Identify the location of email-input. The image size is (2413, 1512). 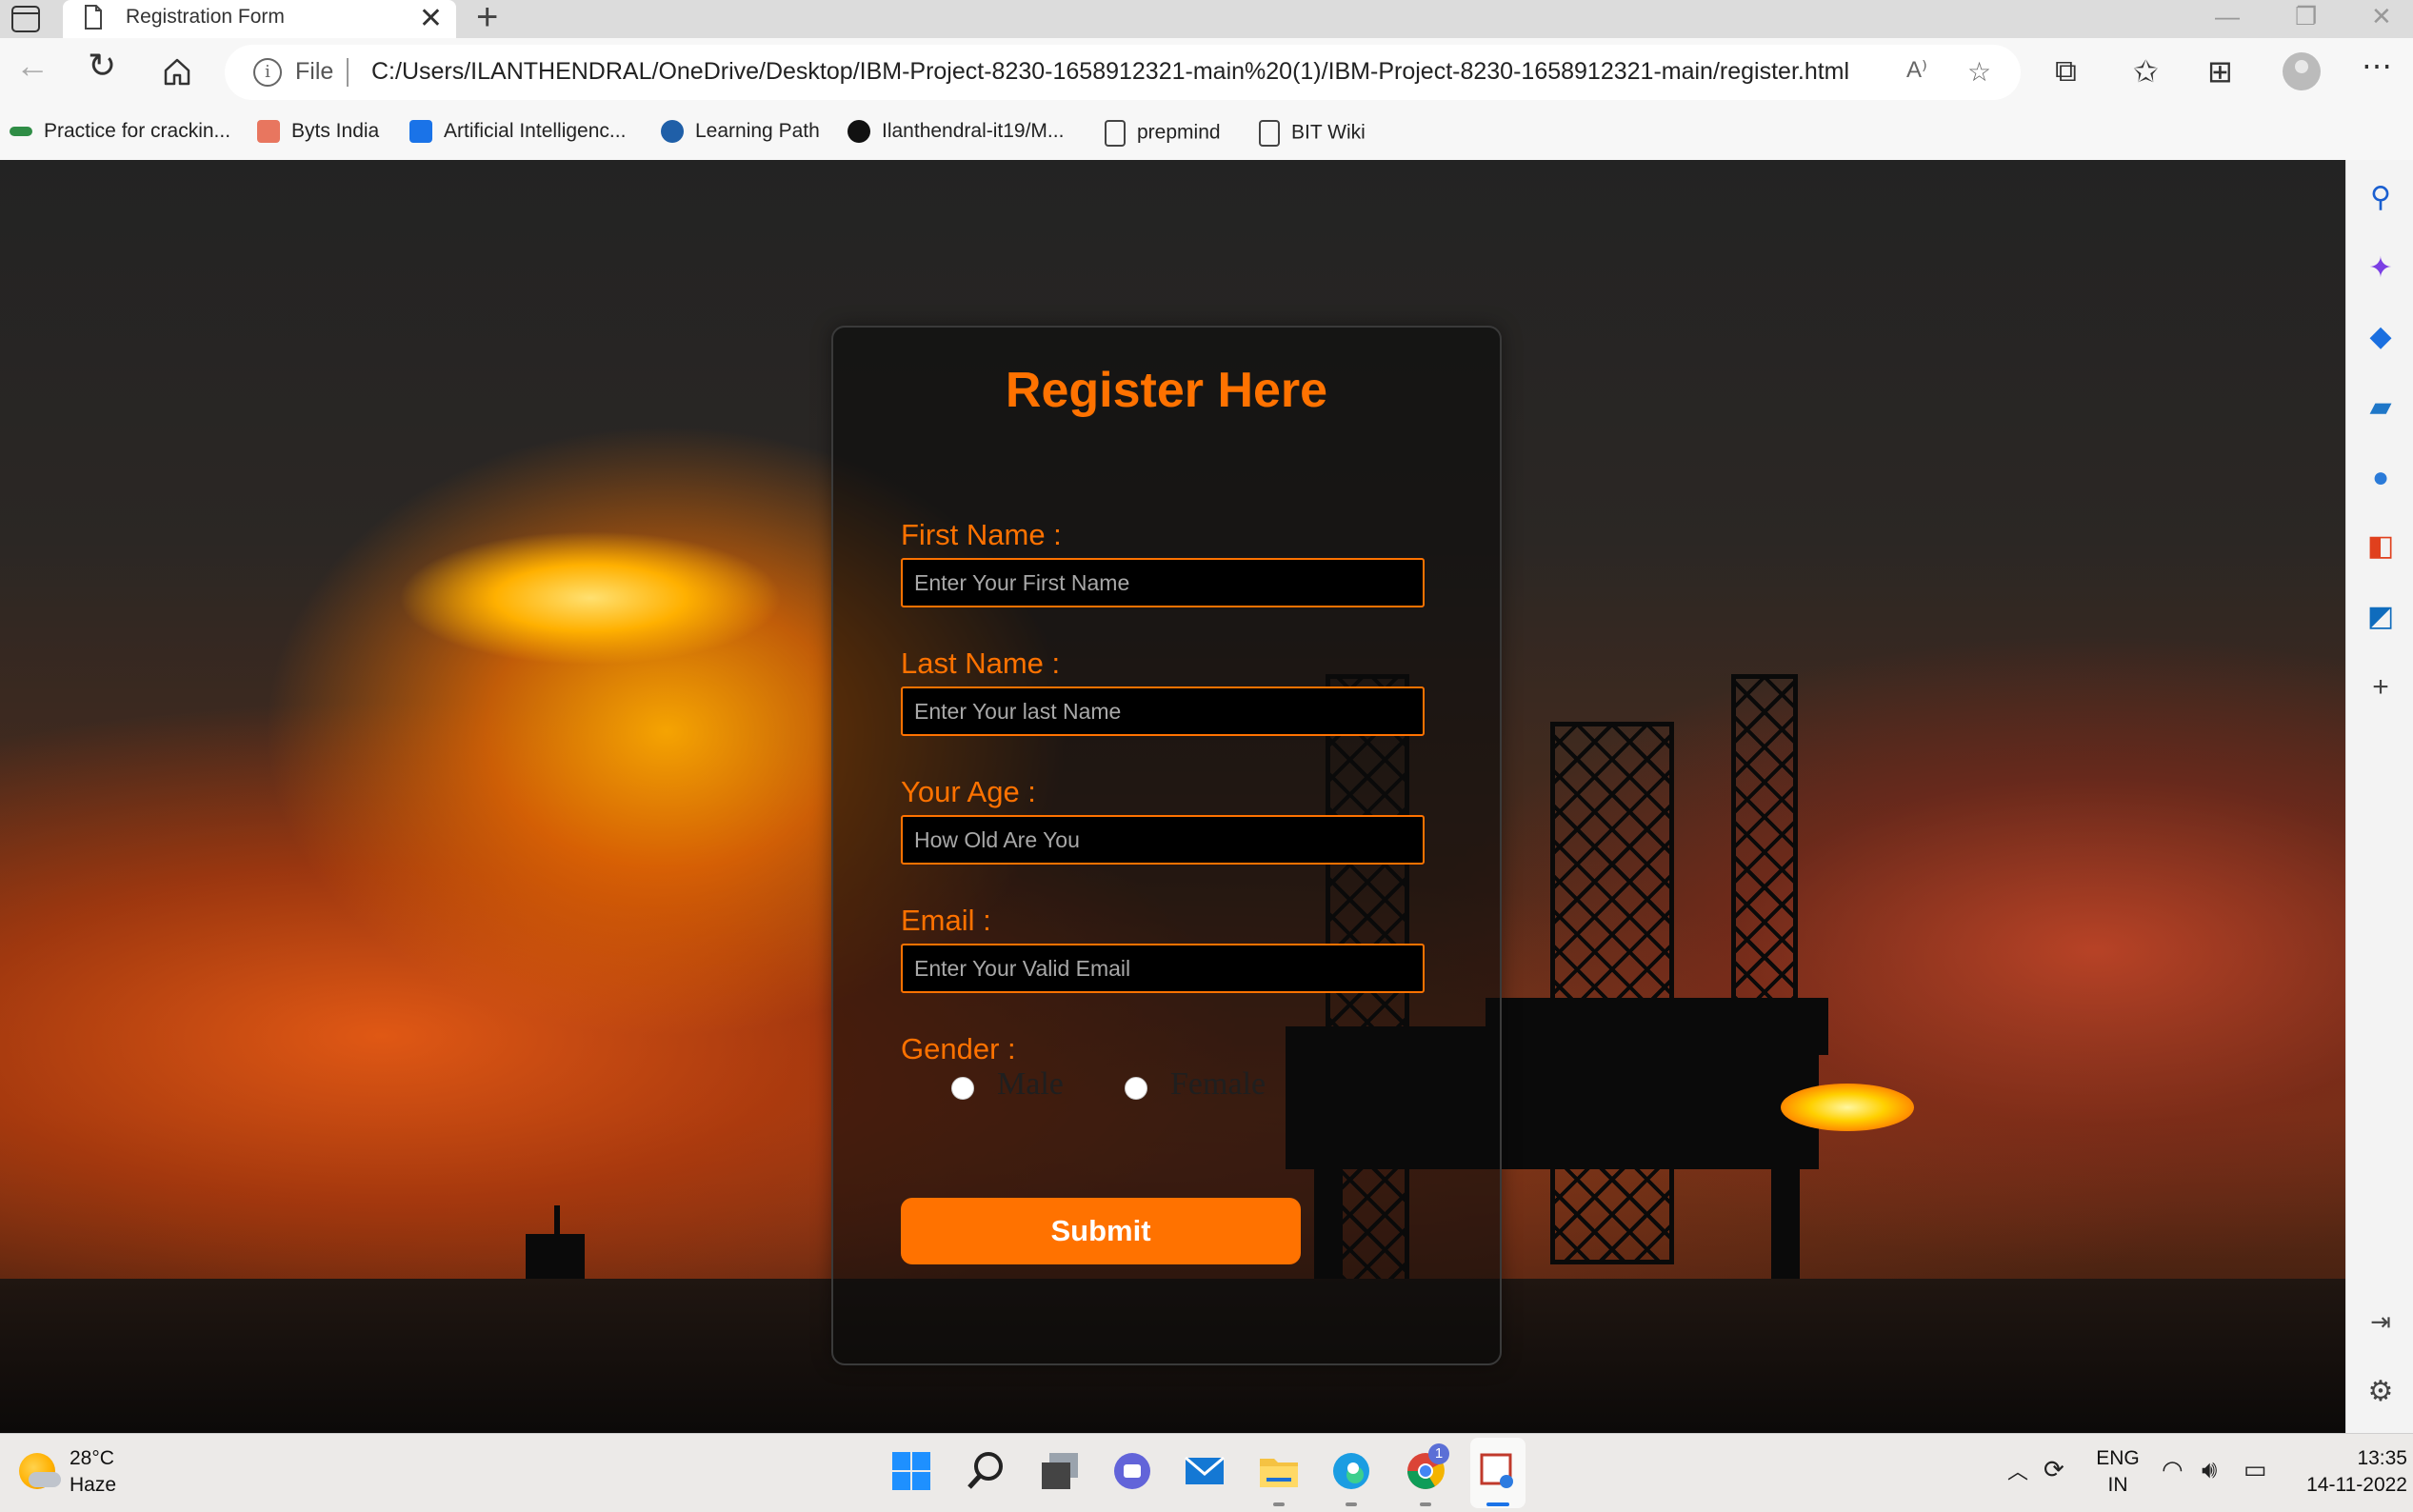
(1163, 968).